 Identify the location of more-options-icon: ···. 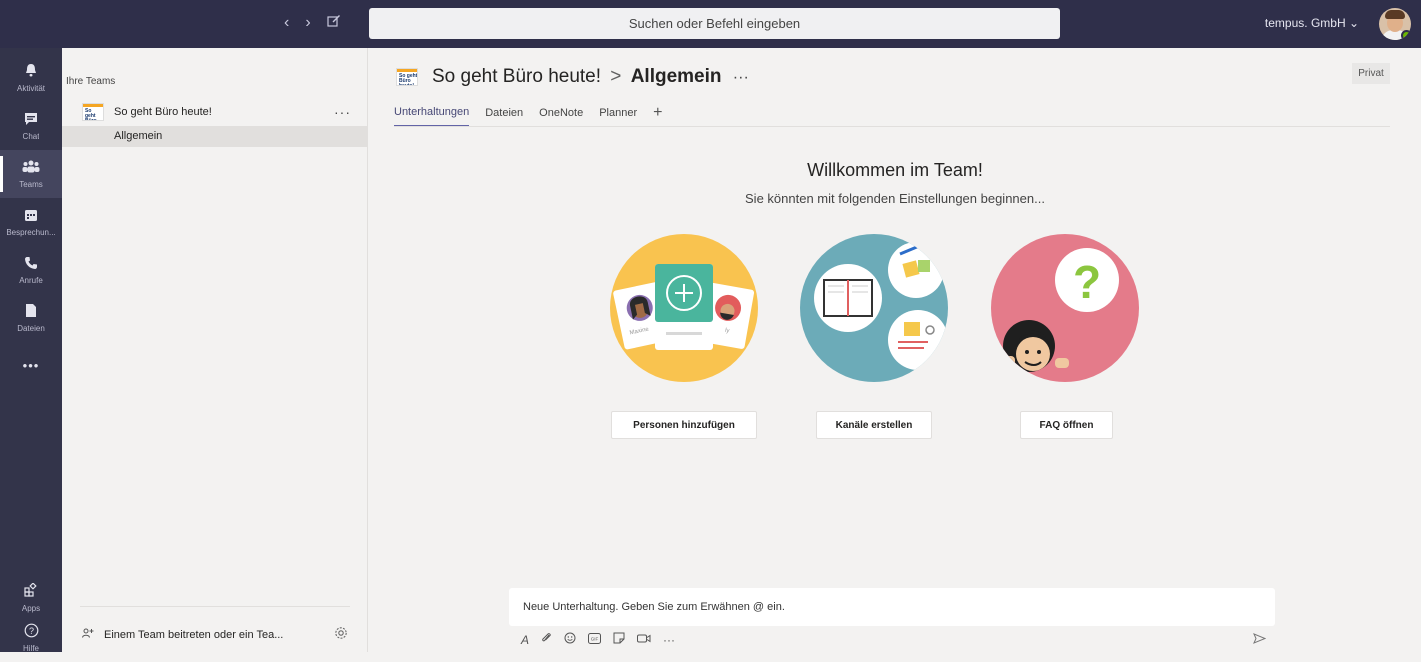
(669, 640).